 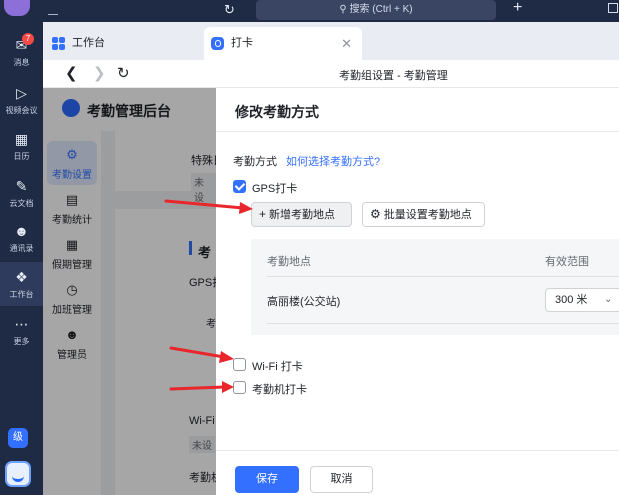 I want to click on rail-item-label: 消息, so click(x=21, y=62).